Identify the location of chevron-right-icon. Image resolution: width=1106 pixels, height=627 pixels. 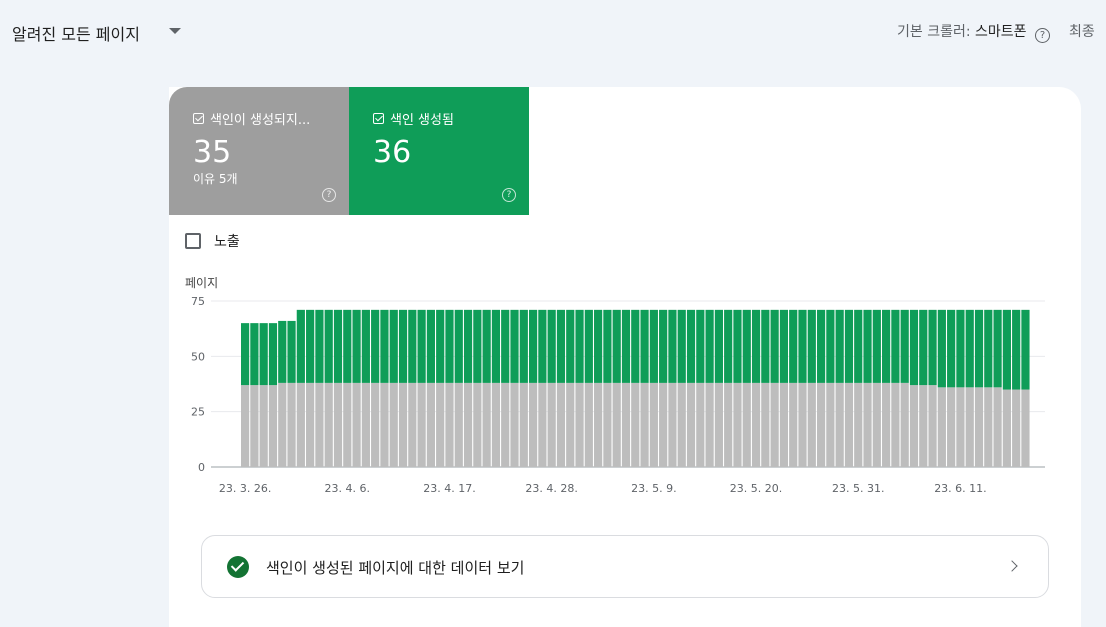
(1012, 566).